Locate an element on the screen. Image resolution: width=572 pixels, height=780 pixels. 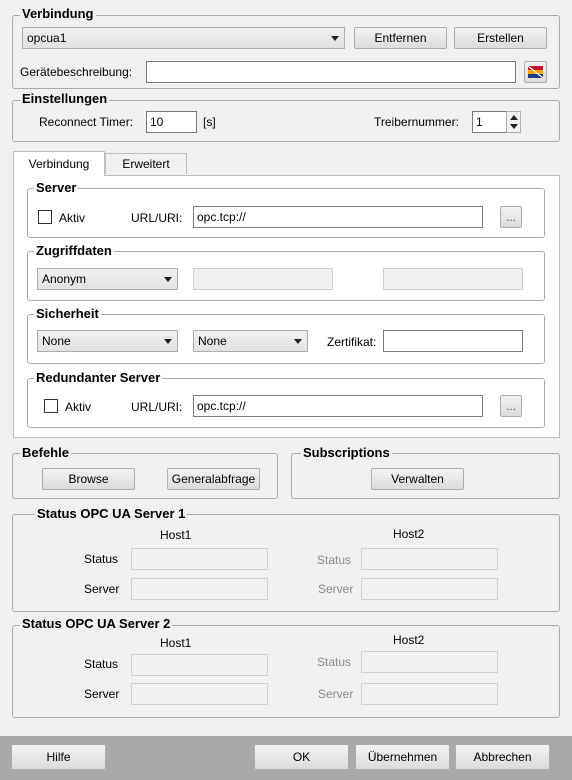
redundant-url-field: opc.tcp:// is located at coordinates (338, 406).